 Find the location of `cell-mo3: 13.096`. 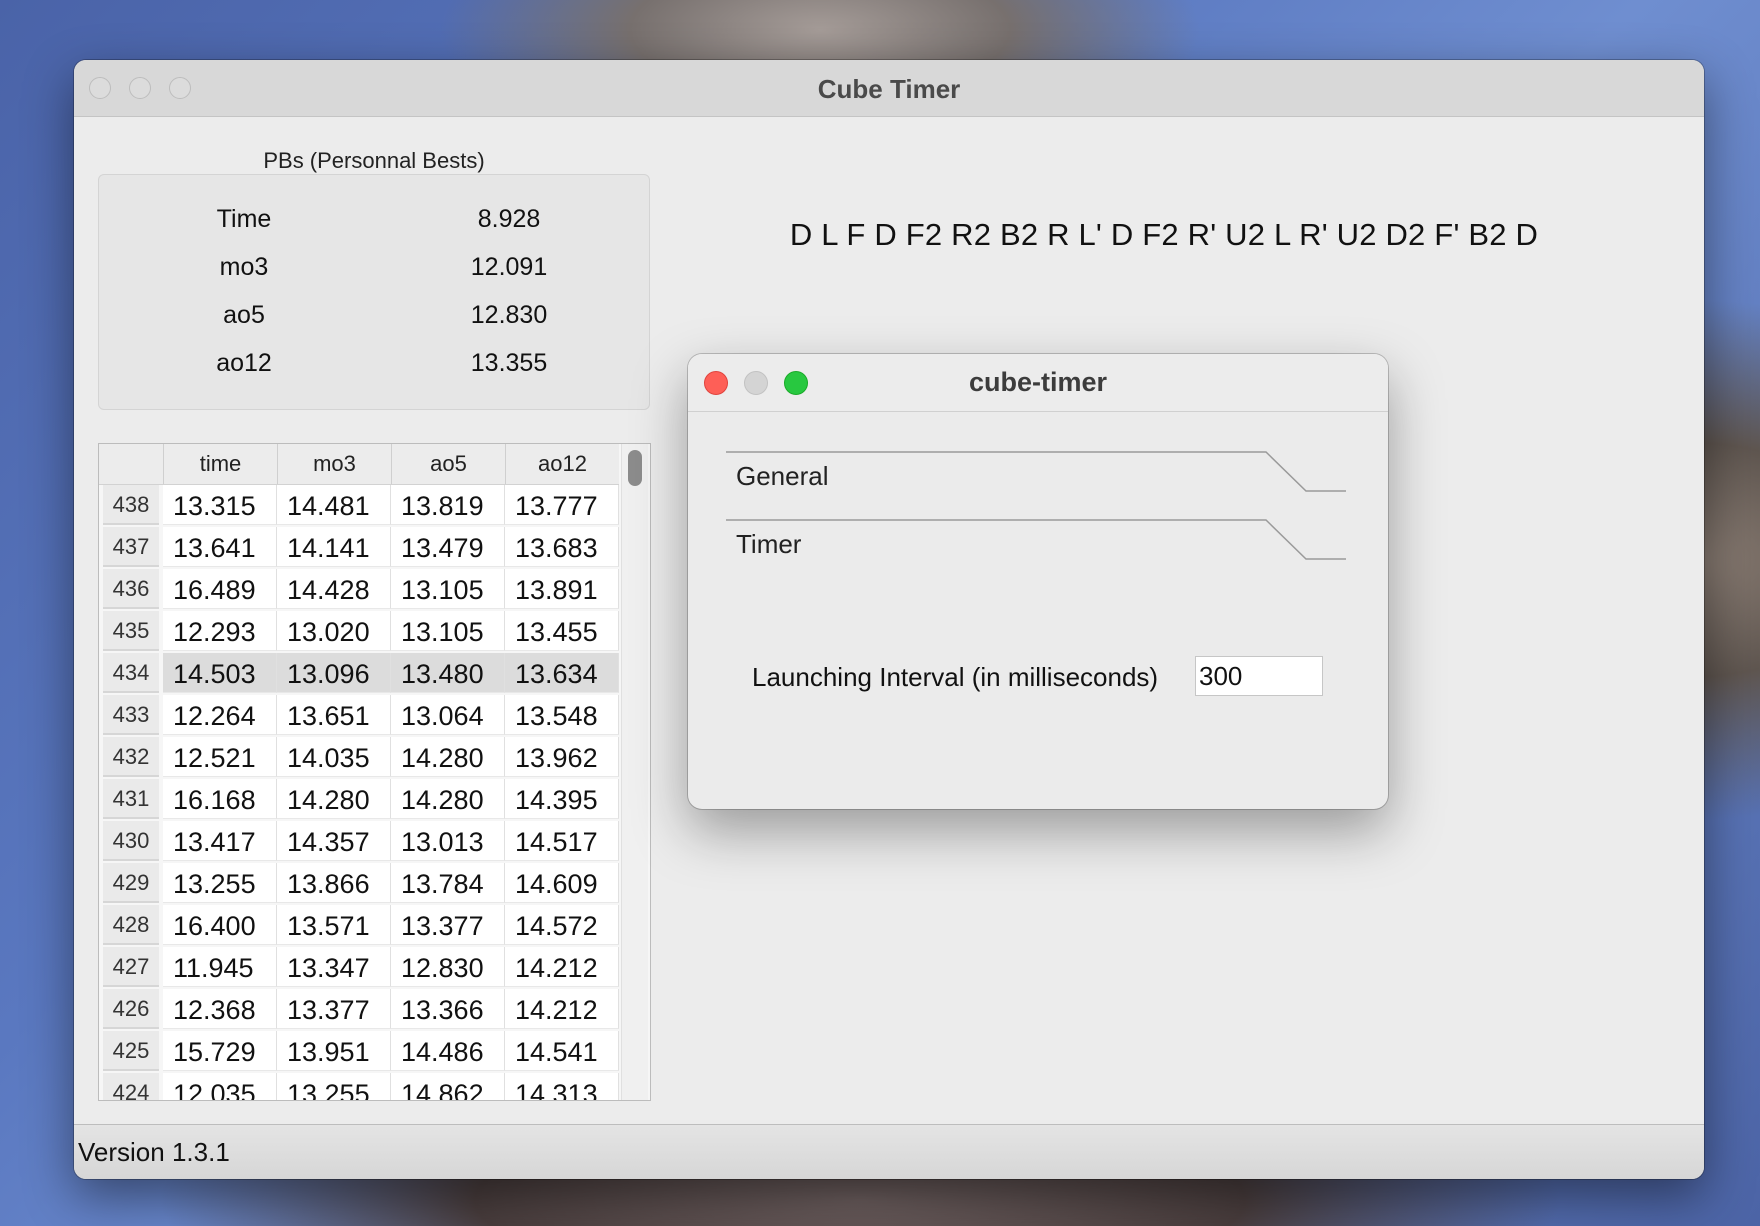

cell-mo3: 13.096 is located at coordinates (334, 673).